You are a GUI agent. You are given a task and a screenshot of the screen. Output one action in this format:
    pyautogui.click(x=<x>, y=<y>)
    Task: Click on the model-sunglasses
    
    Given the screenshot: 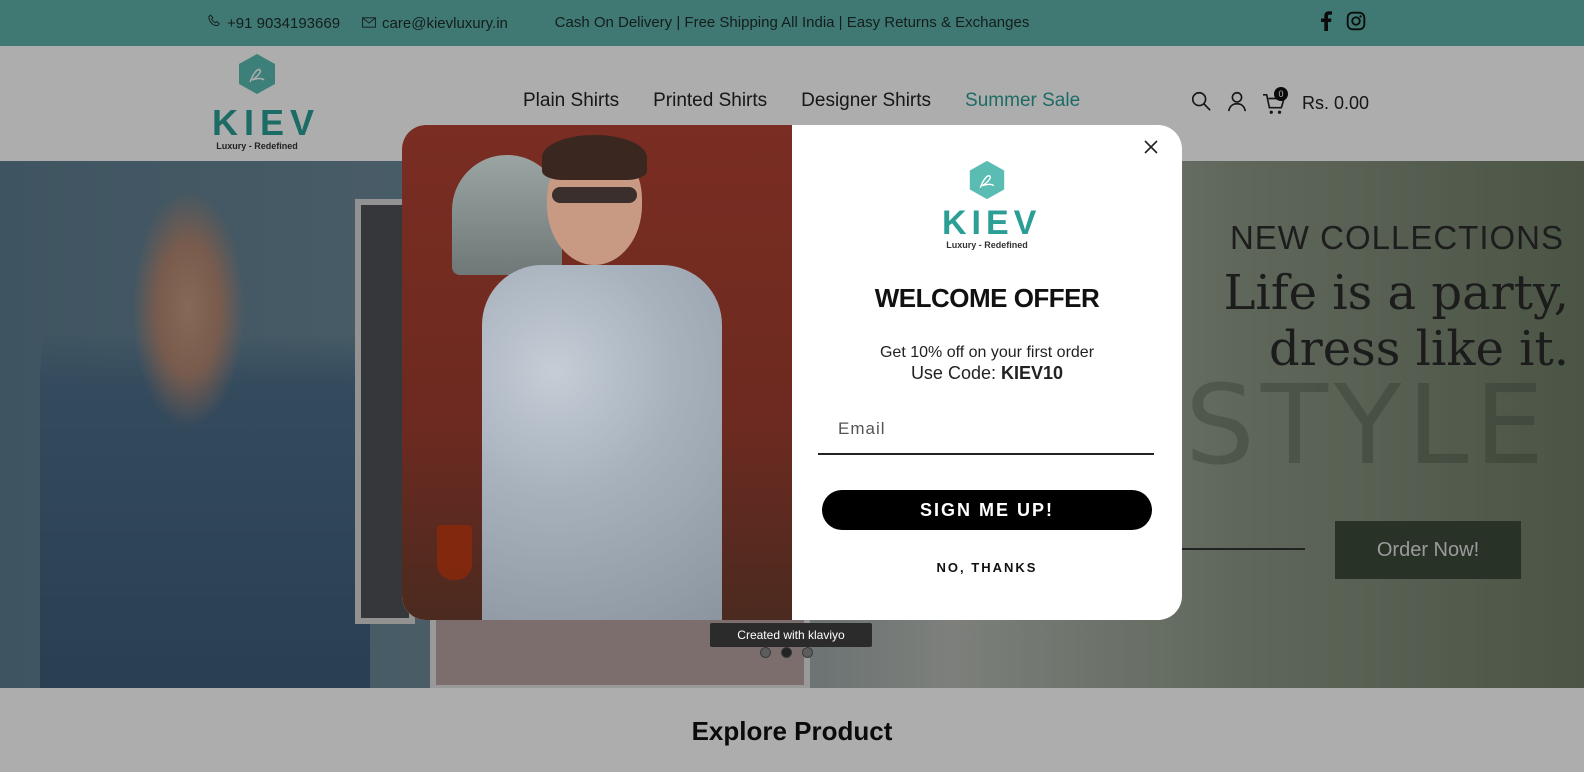 What is the action you would take?
    pyautogui.click(x=594, y=195)
    